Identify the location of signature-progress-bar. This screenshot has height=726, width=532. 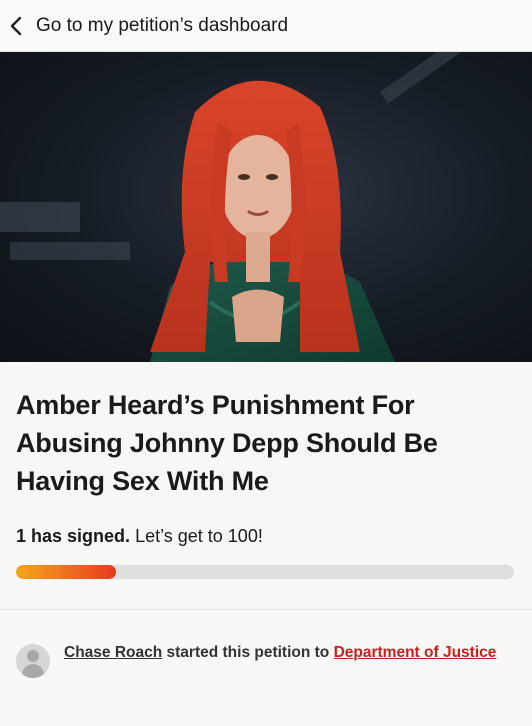
(265, 572).